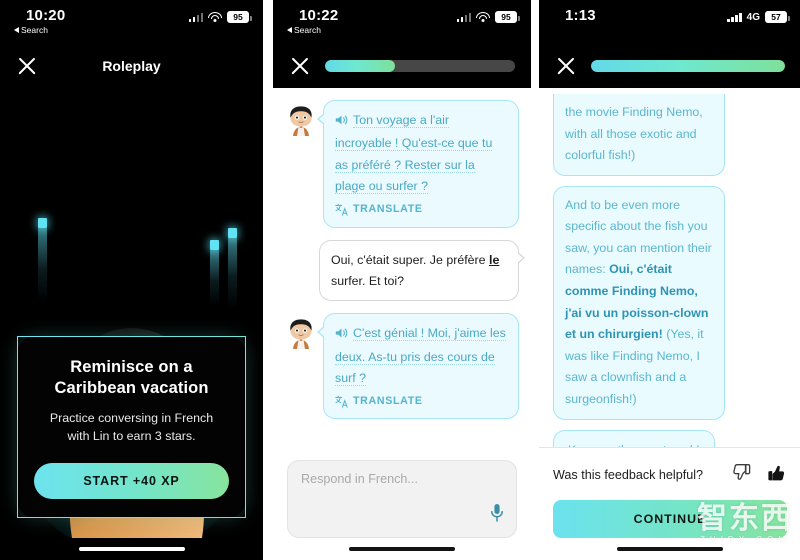 The height and width of the screenshot is (560, 800). What do you see at coordinates (46, 15) in the screenshot?
I see `status-time: 10:20` at bounding box center [46, 15].